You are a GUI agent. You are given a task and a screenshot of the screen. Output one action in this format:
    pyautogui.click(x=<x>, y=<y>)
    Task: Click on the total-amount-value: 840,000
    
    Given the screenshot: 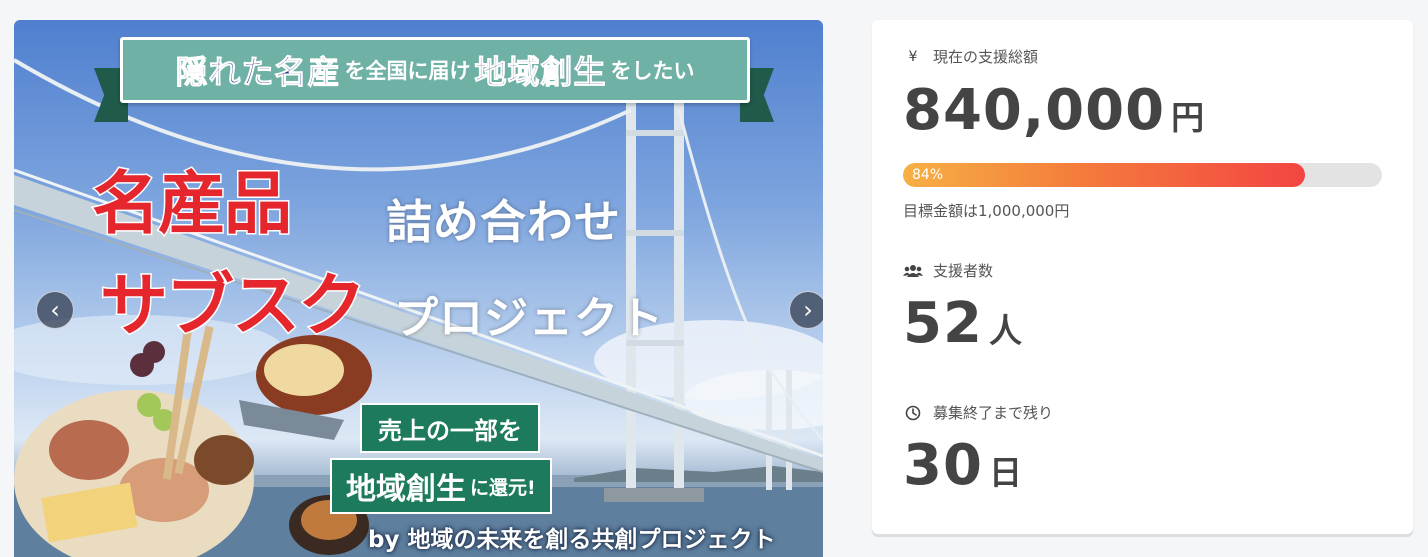 What is the action you would take?
    pyautogui.click(x=1034, y=110)
    